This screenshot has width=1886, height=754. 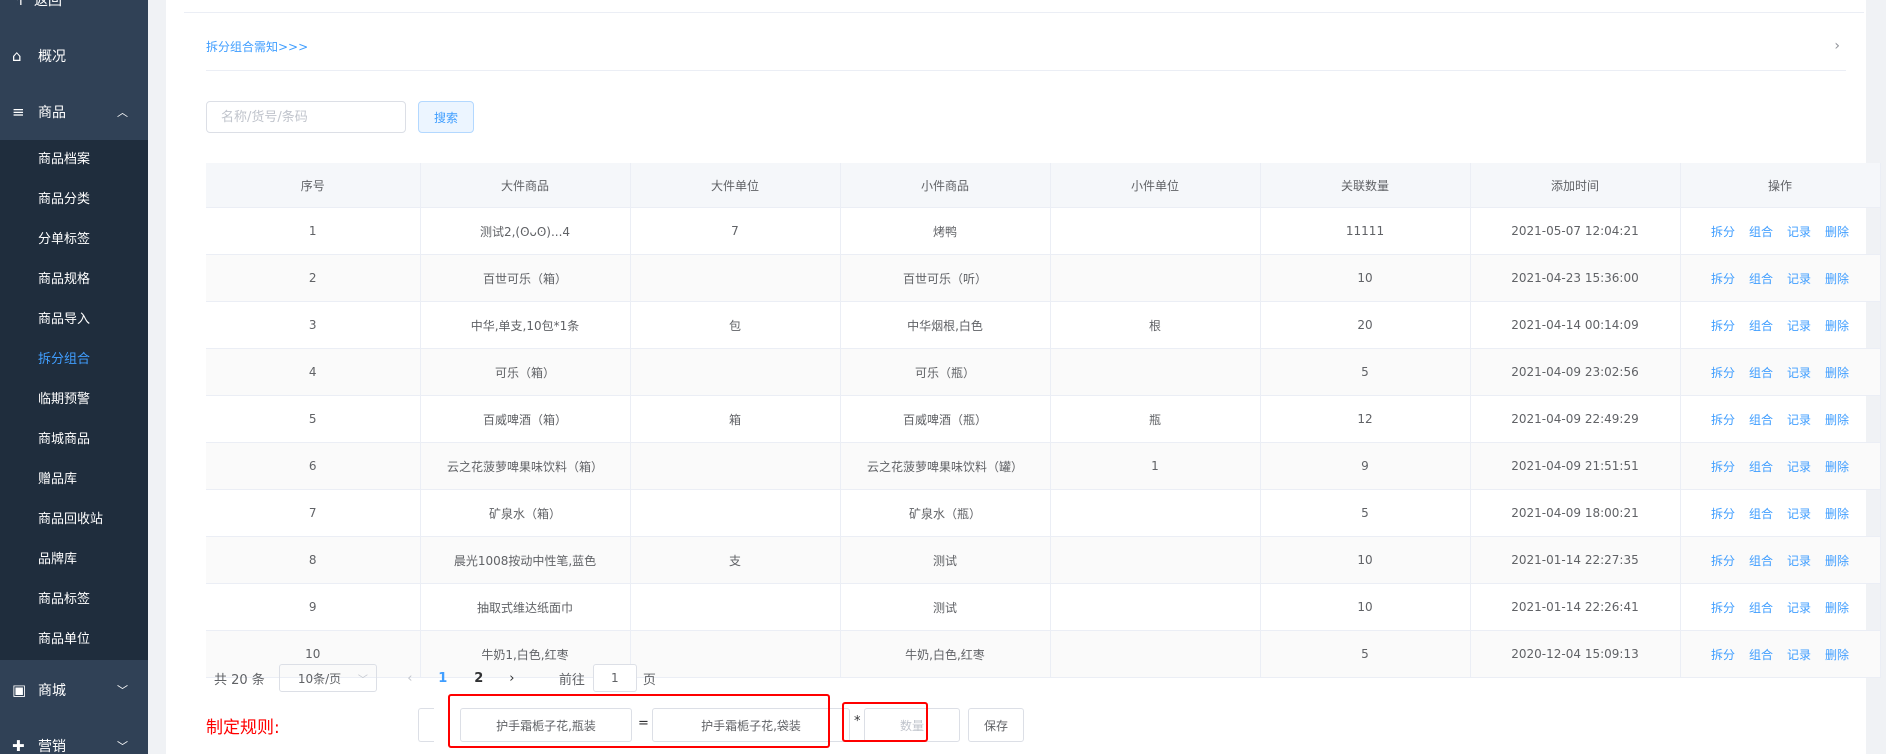 What do you see at coordinates (74, 320) in the screenshot?
I see `sidebar-subitem: 商品导入` at bounding box center [74, 320].